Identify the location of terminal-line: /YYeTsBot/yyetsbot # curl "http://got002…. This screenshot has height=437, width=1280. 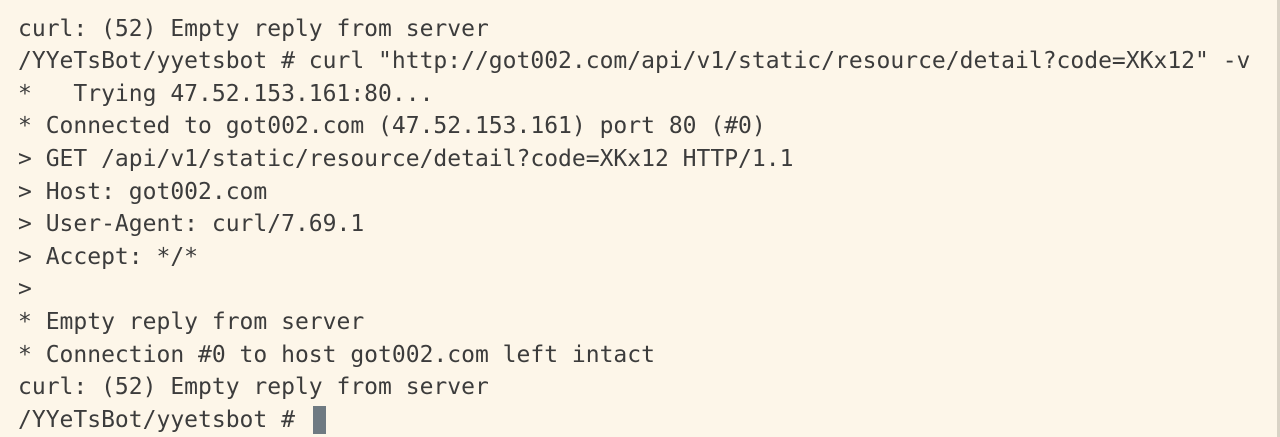
(634, 61).